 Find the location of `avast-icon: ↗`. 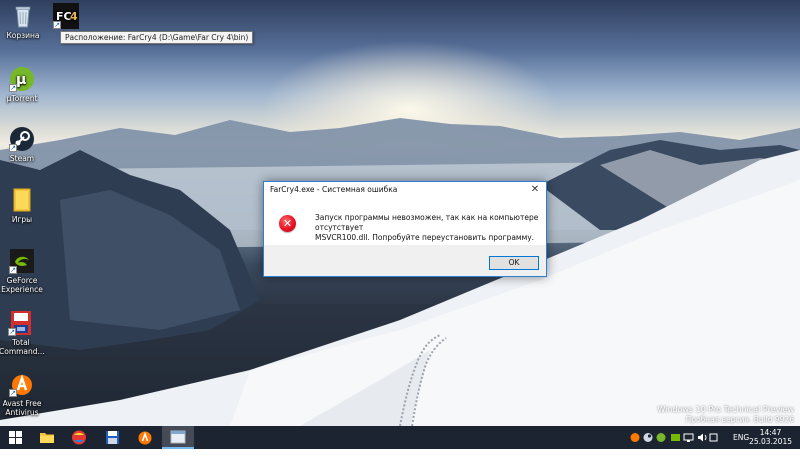

avast-icon: ↗ is located at coordinates (22, 384).